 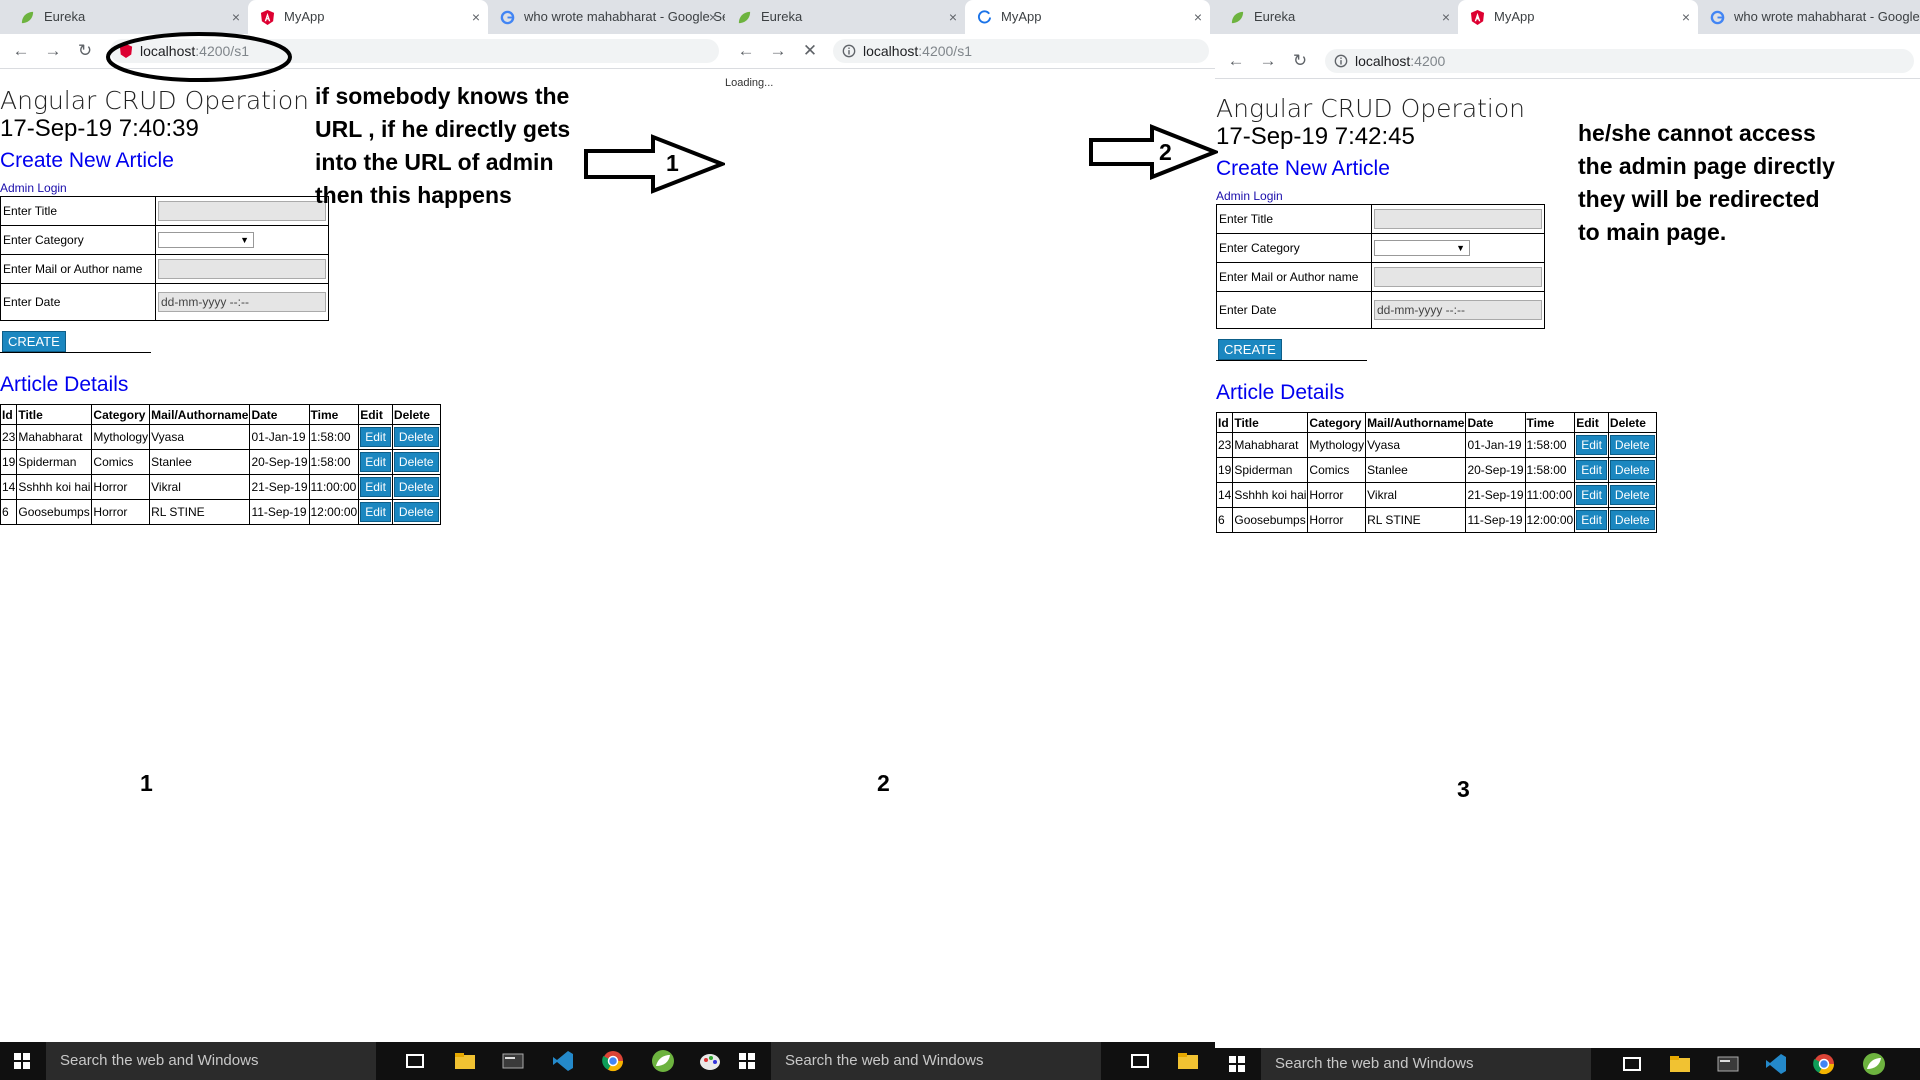 I want to click on cell-id: 6, so click(x=9, y=512).